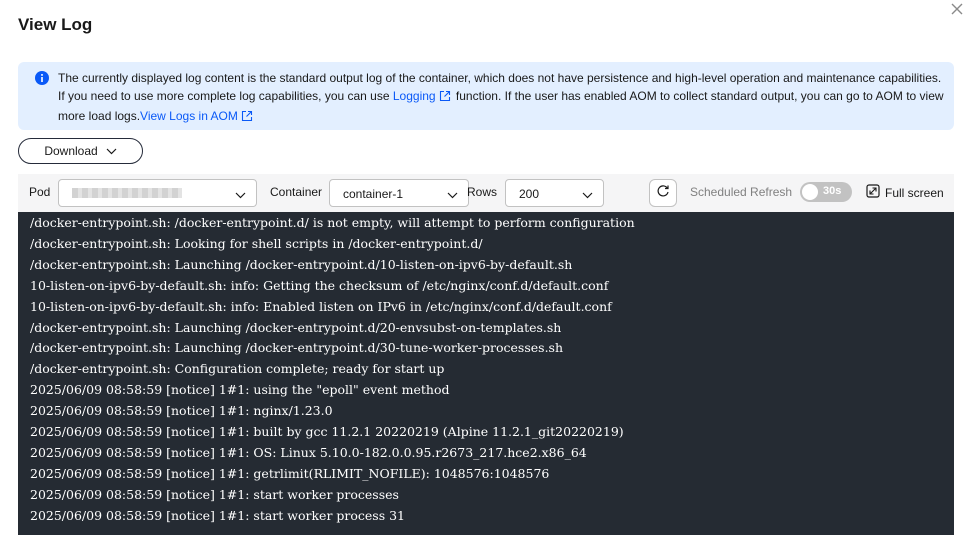  Describe the element at coordinates (127, 193) in the screenshot. I see `pod-value-redacted` at that location.